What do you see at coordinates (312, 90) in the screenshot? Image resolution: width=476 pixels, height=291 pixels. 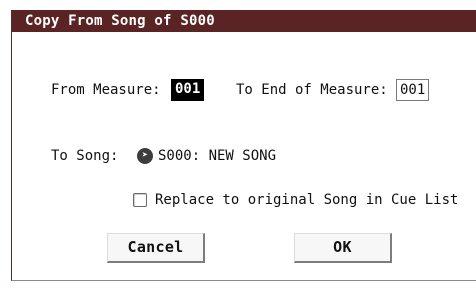 I see `to-end-measure-label: To End of Measure:` at bounding box center [312, 90].